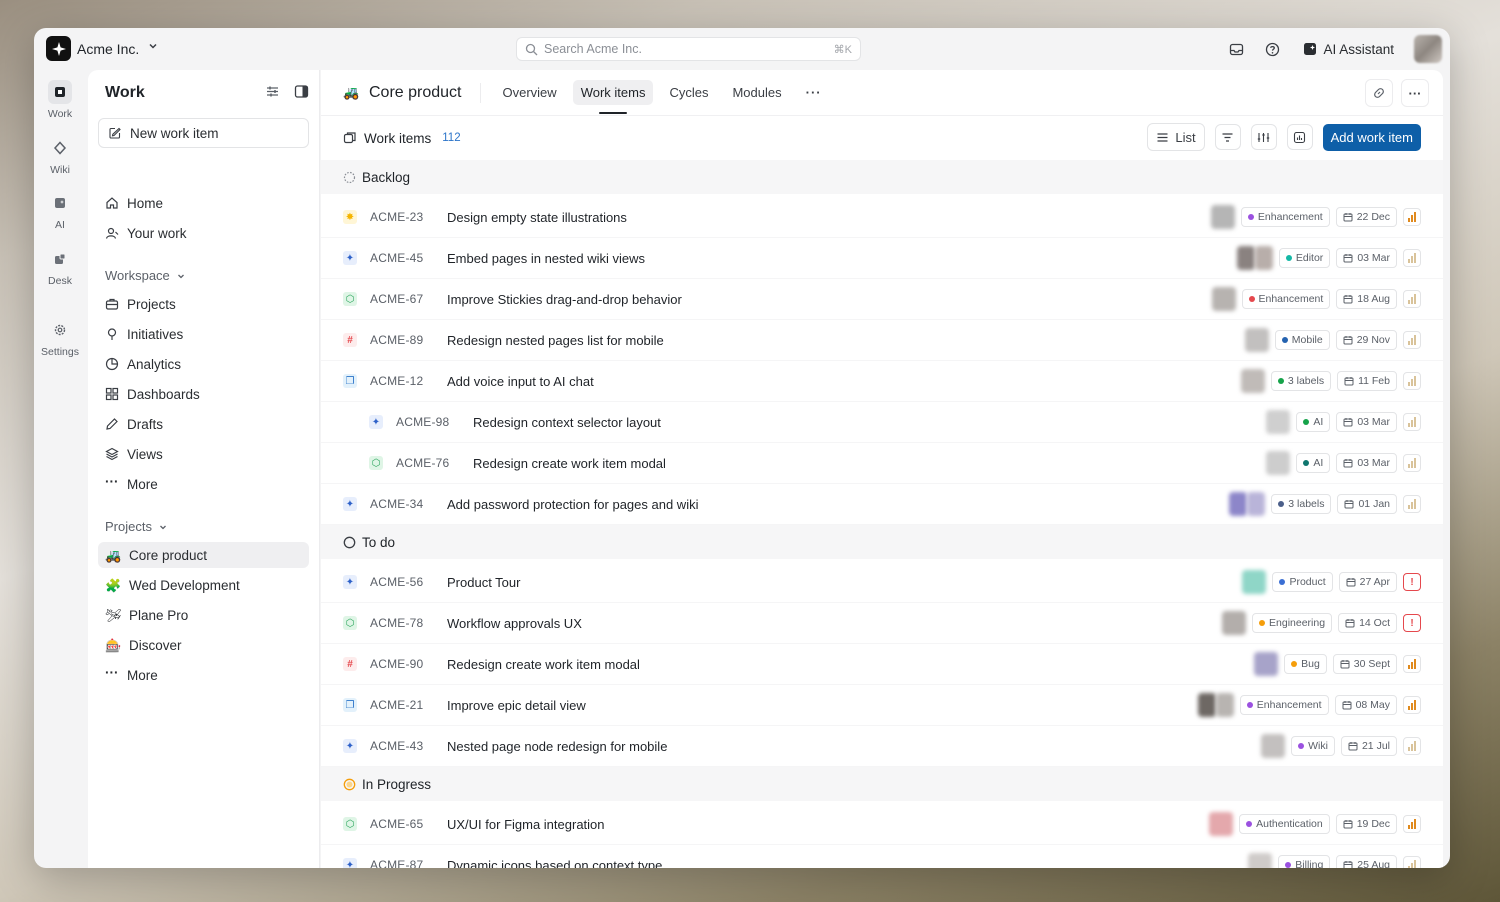 The image size is (1500, 902). I want to click on sidebar-item-initiatives: Initiatives, so click(203, 334).